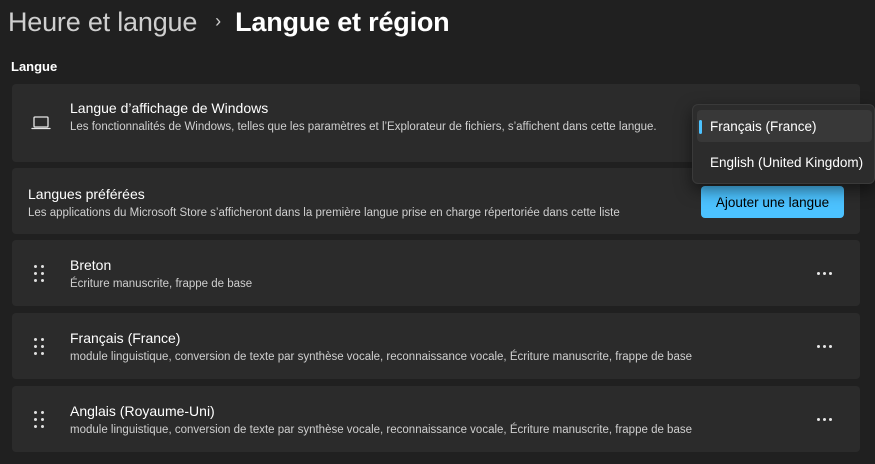 This screenshot has height=464, width=875. What do you see at coordinates (34, 66) in the screenshot?
I see `section-title-langue: Langue` at bounding box center [34, 66].